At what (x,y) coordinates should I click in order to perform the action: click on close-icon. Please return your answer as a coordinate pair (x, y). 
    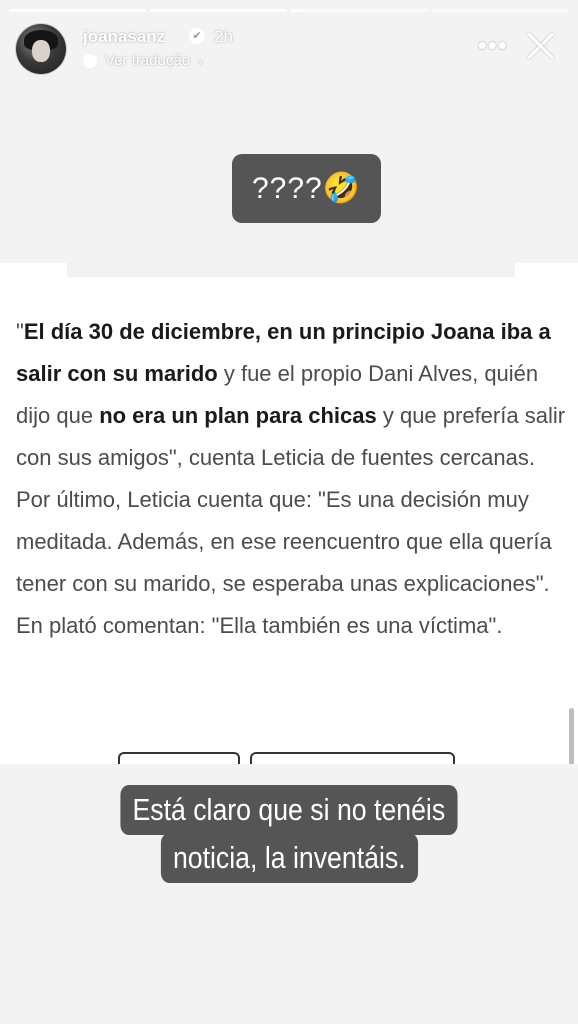
    Looking at the image, I should click on (540, 46).